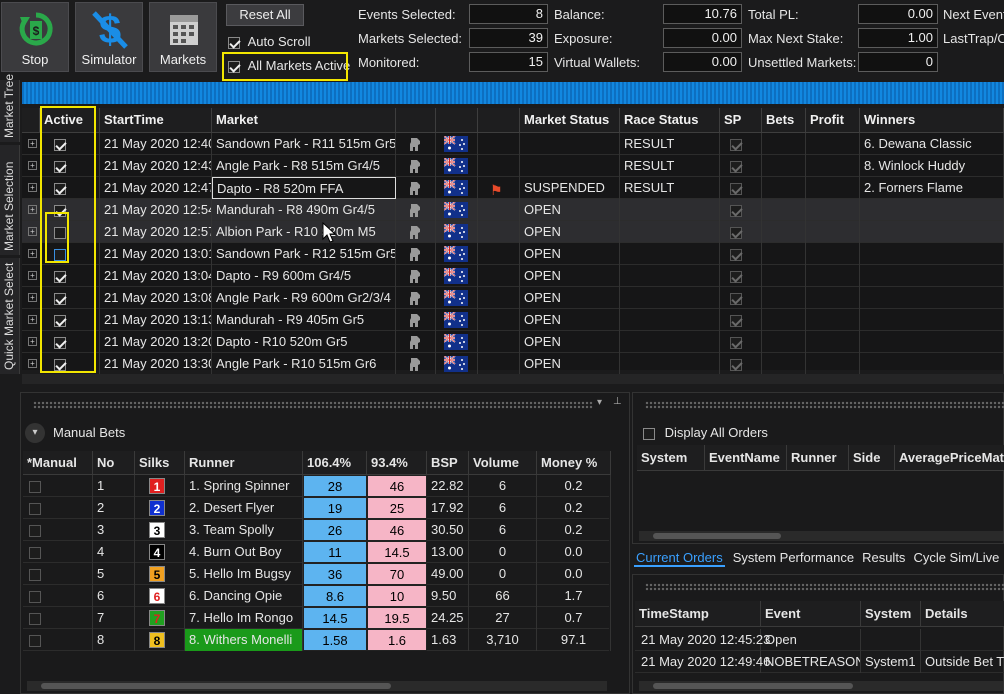  I want to click on lay-price-button: 25, so click(397, 508).